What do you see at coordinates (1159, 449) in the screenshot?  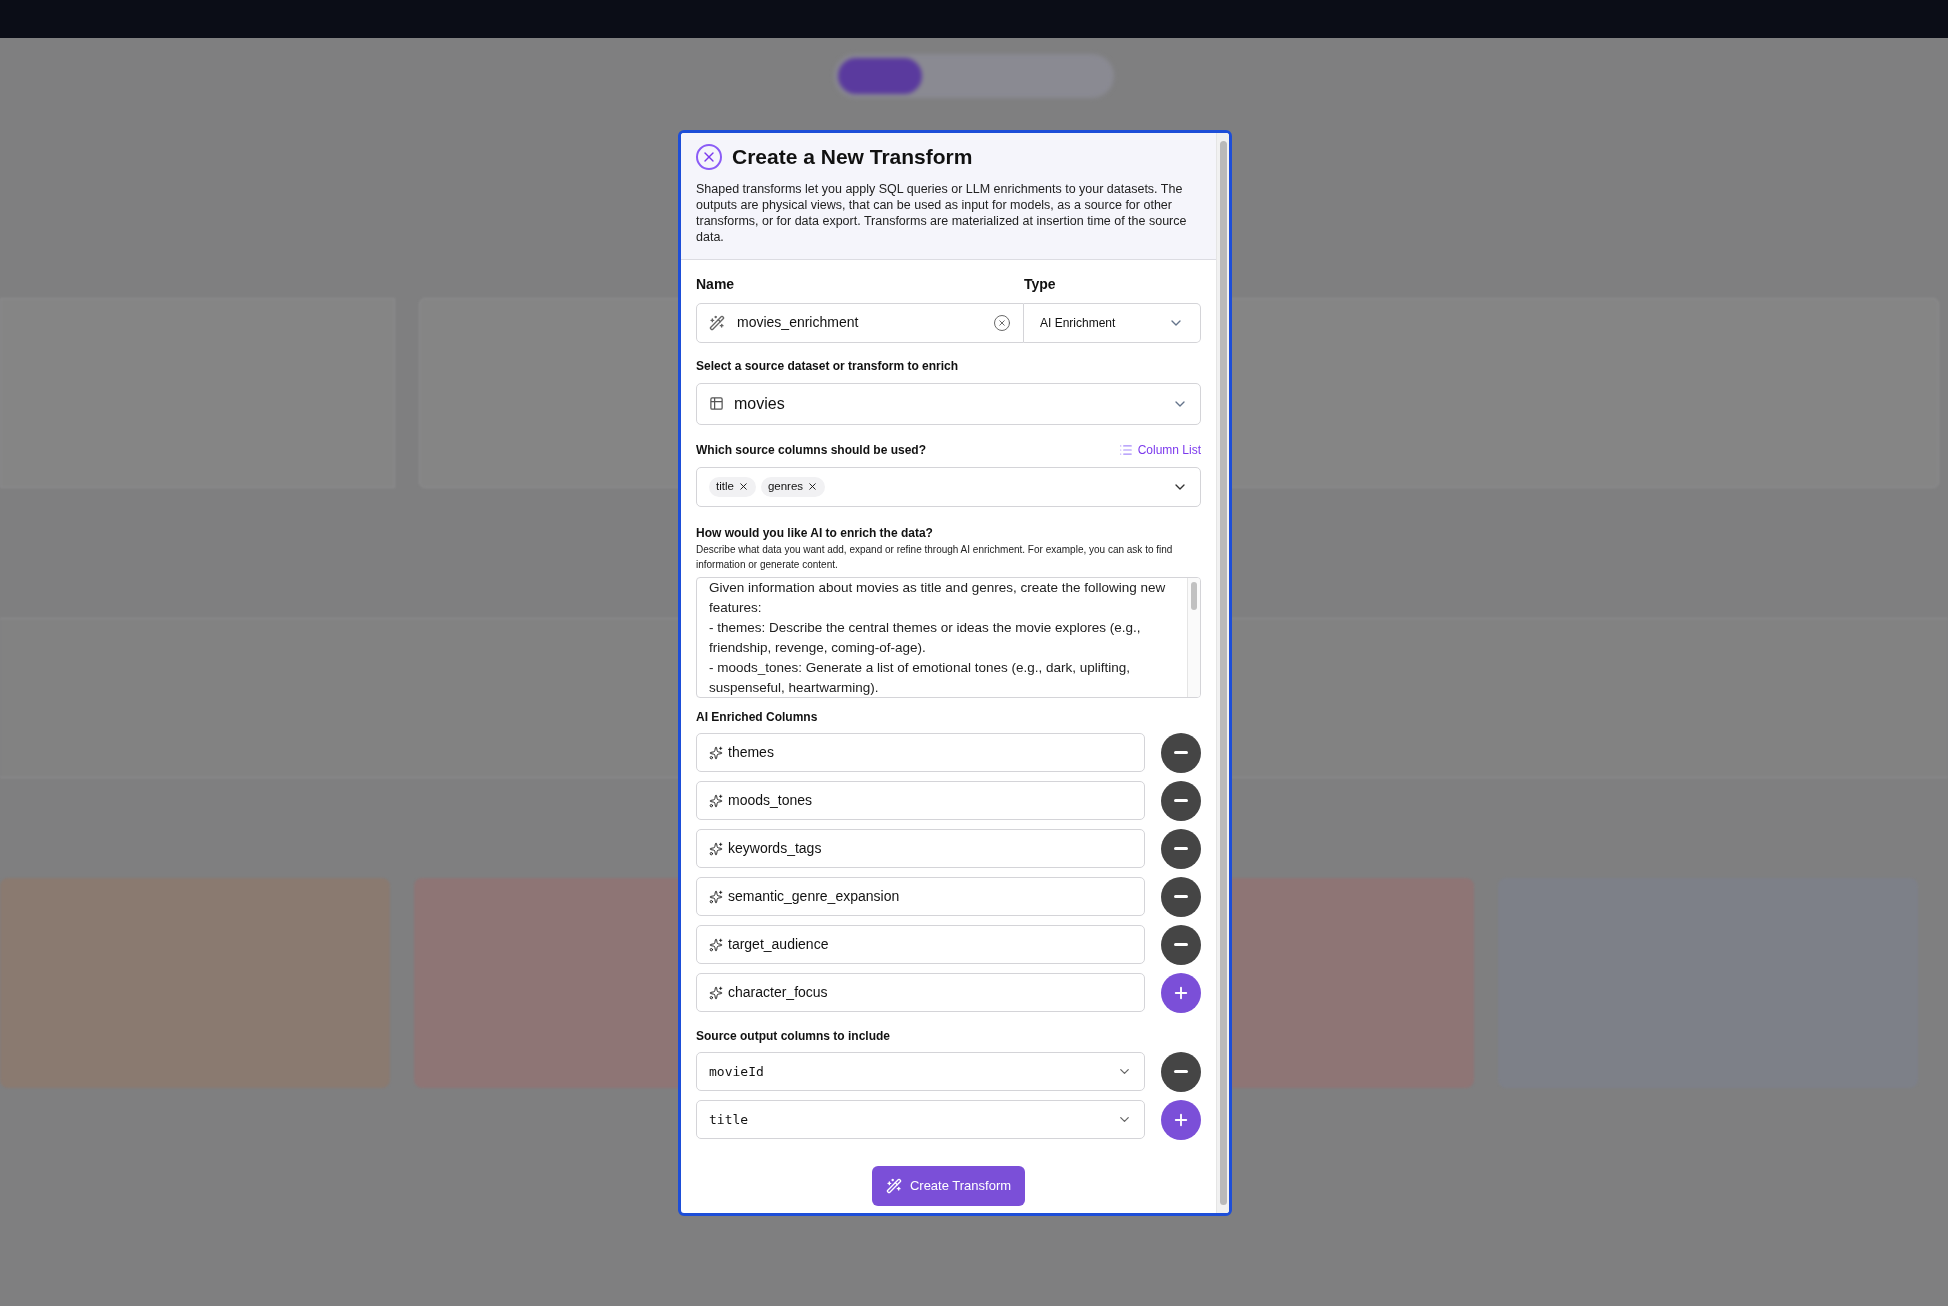 I see `column-list-link: Column List` at bounding box center [1159, 449].